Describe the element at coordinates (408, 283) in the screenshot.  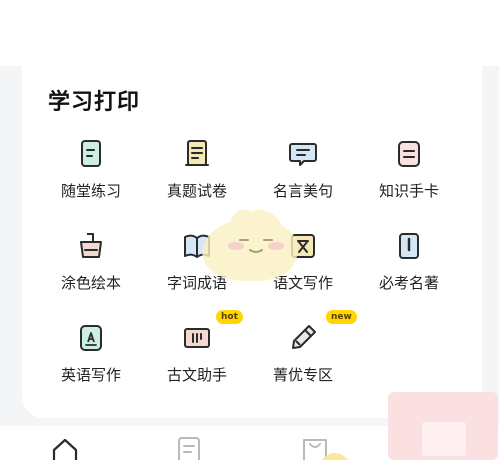
I see `item-label: 必考名著` at that location.